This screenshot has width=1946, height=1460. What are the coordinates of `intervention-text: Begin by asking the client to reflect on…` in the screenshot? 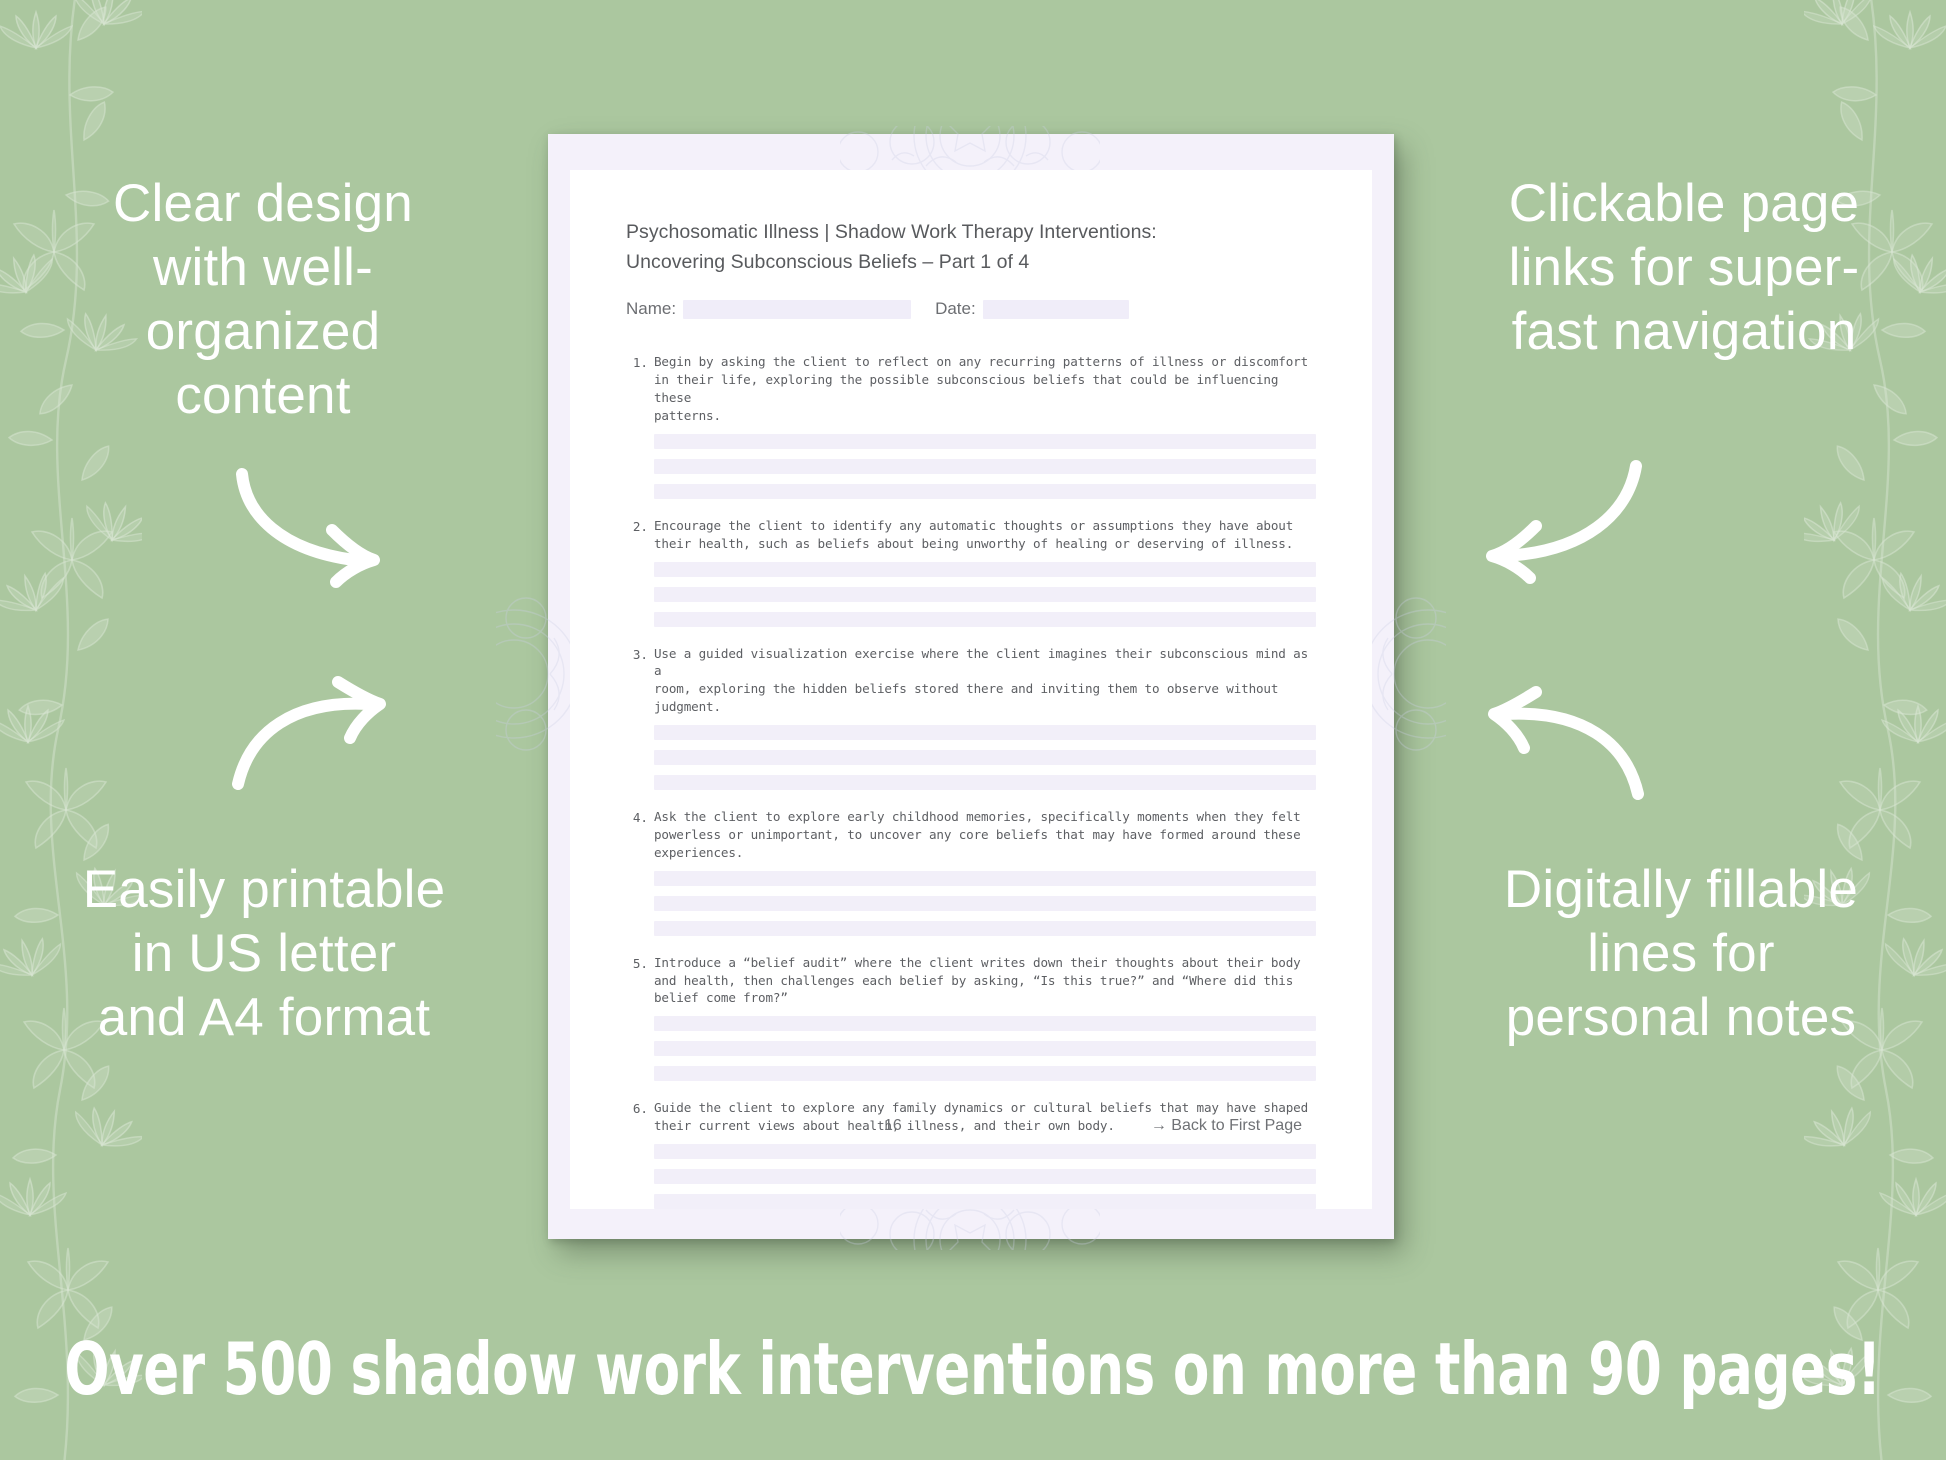 It's located at (981, 388).